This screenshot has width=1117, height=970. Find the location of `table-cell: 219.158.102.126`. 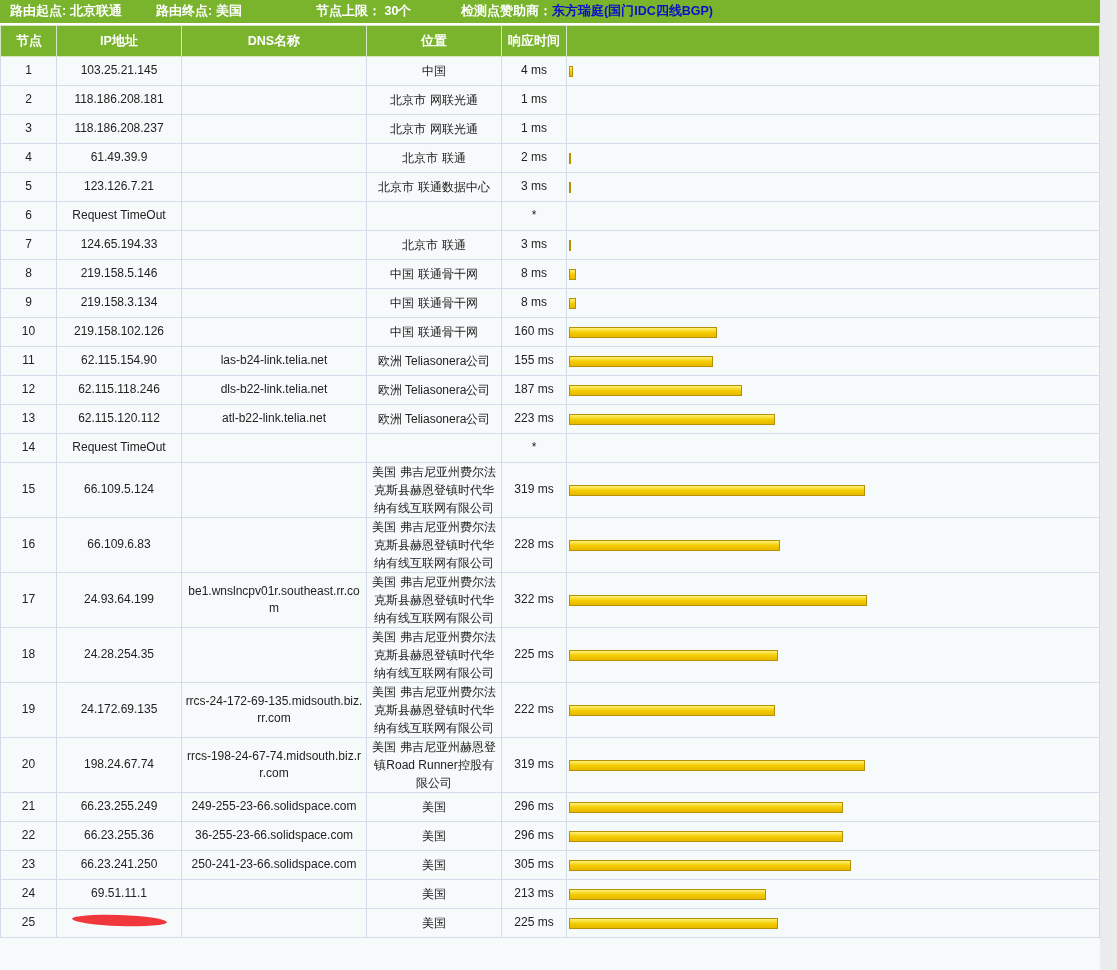

table-cell: 219.158.102.126 is located at coordinates (119, 332).